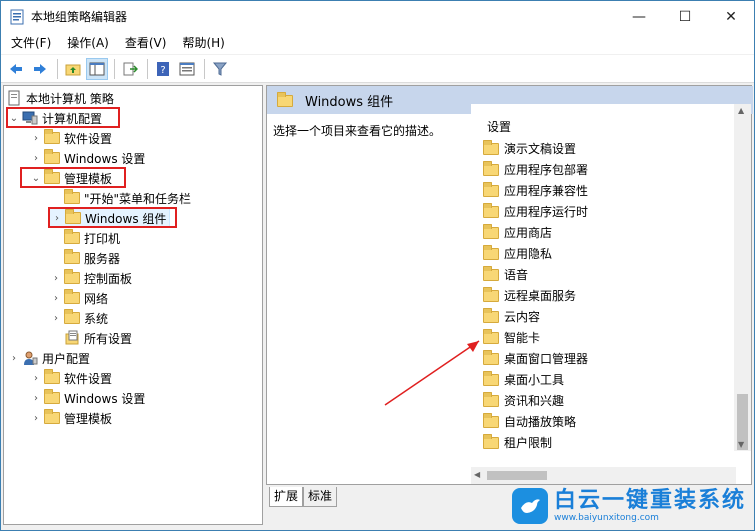 This screenshot has width=755, height=531. I want to click on list-item-label: 应用程序运行时, so click(546, 211).